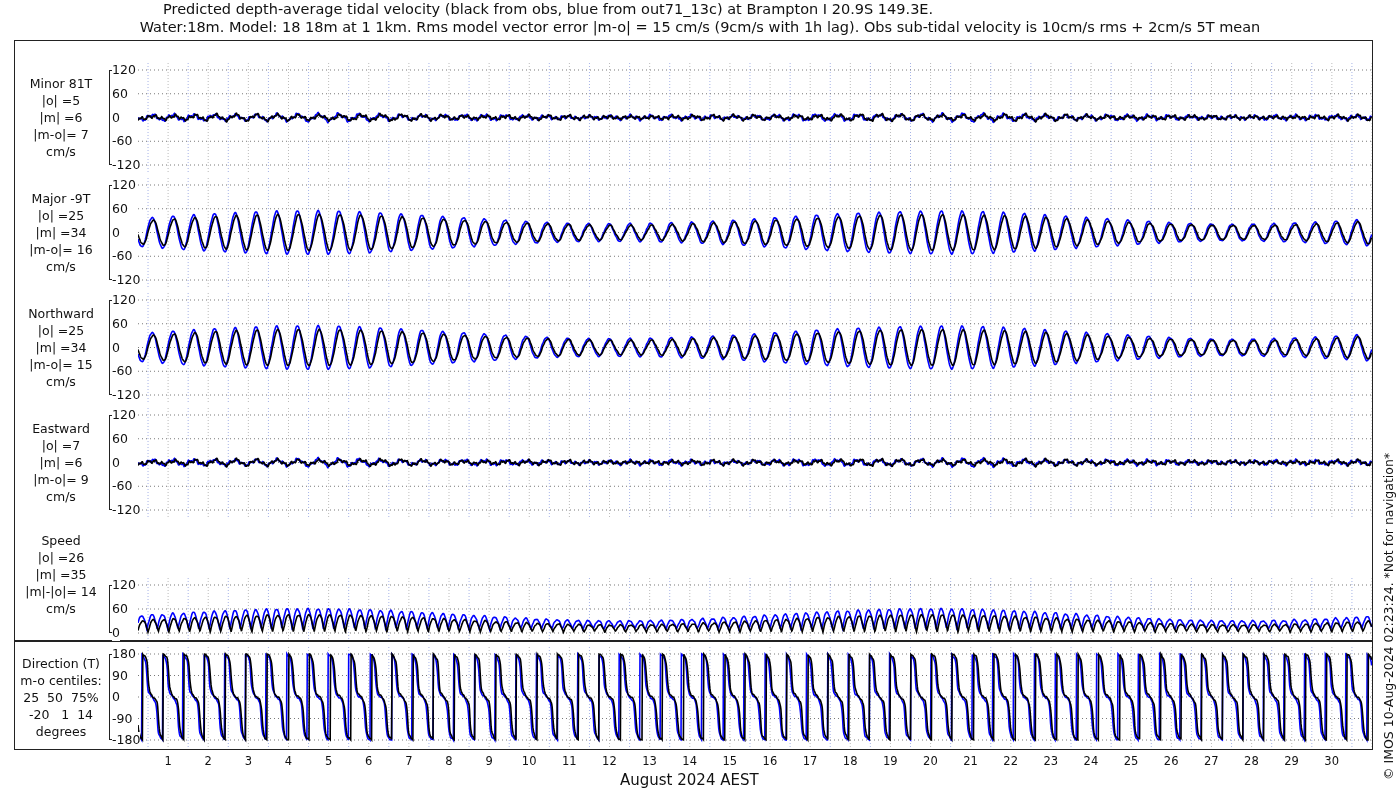 The width and height of the screenshot is (1400, 800). What do you see at coordinates (61, 249) in the screenshot?
I see `panel-label-line: |m-o|= 16` at bounding box center [61, 249].